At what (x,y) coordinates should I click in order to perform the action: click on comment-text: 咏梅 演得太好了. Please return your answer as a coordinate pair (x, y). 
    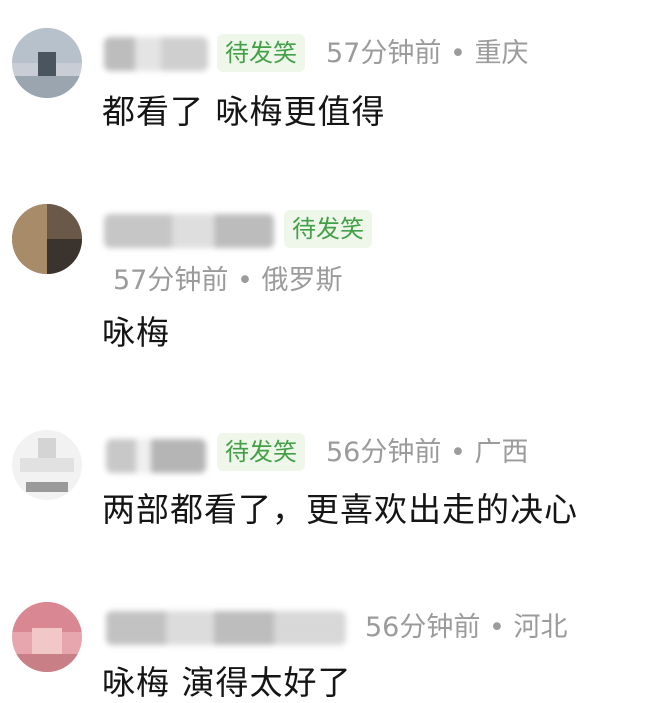
    Looking at the image, I should click on (227, 682).